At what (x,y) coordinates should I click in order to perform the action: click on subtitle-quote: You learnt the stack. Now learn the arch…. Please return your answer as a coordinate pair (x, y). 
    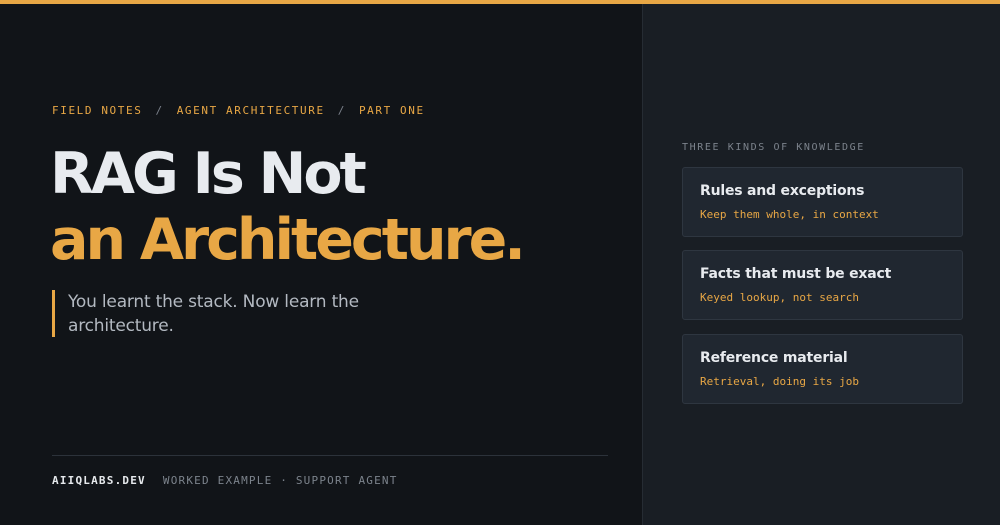
    Looking at the image, I should click on (232, 313).